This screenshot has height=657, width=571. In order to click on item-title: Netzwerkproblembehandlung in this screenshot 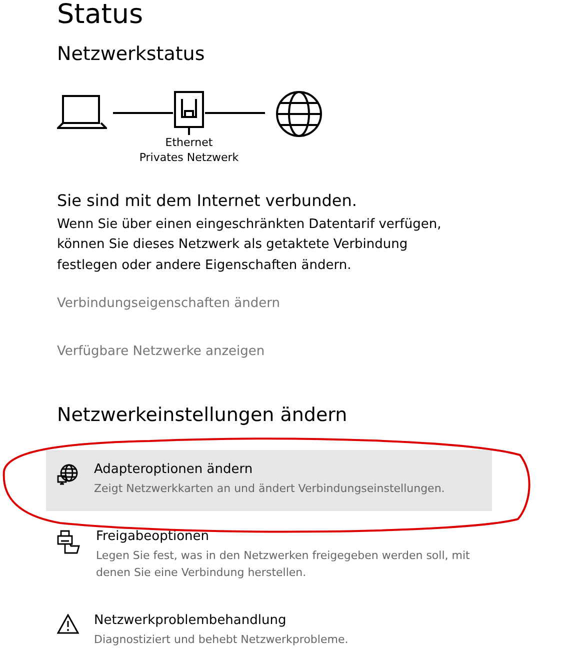, I will do `click(191, 621)`.